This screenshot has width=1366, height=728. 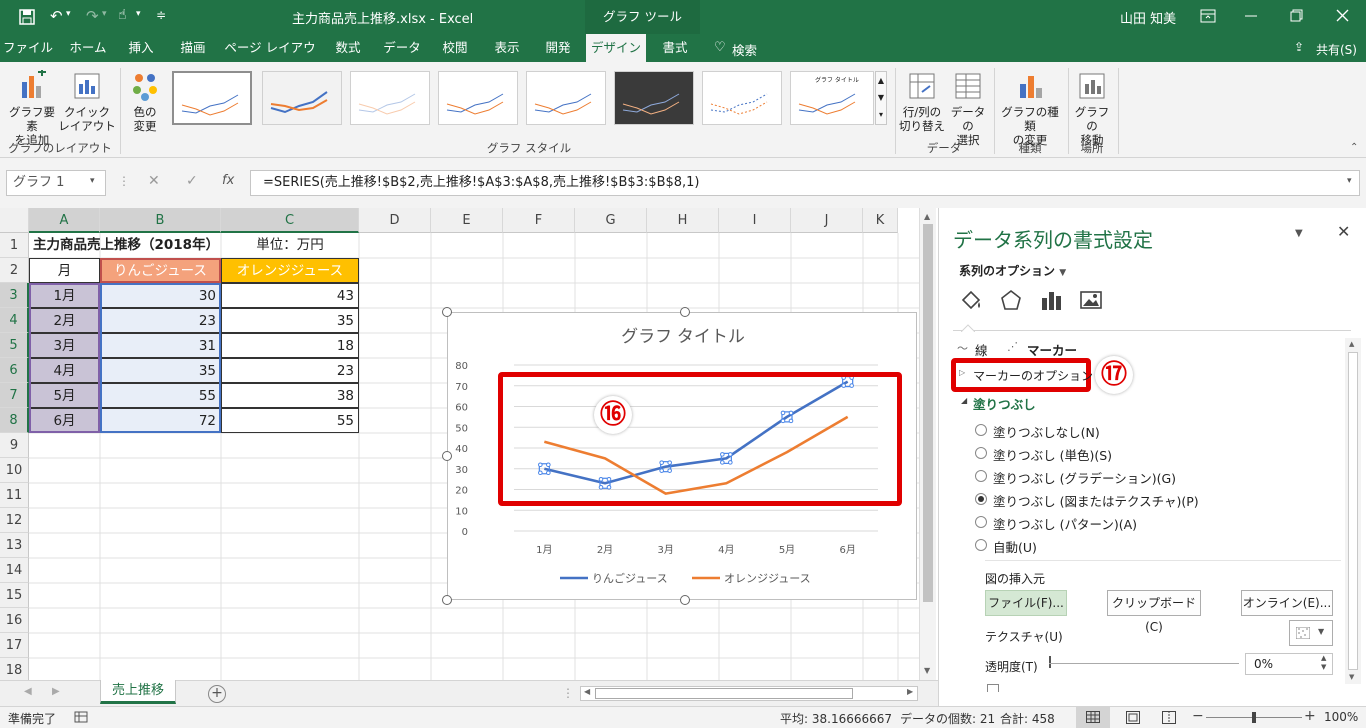 I want to click on row-header: 14, so click(x=14, y=570).